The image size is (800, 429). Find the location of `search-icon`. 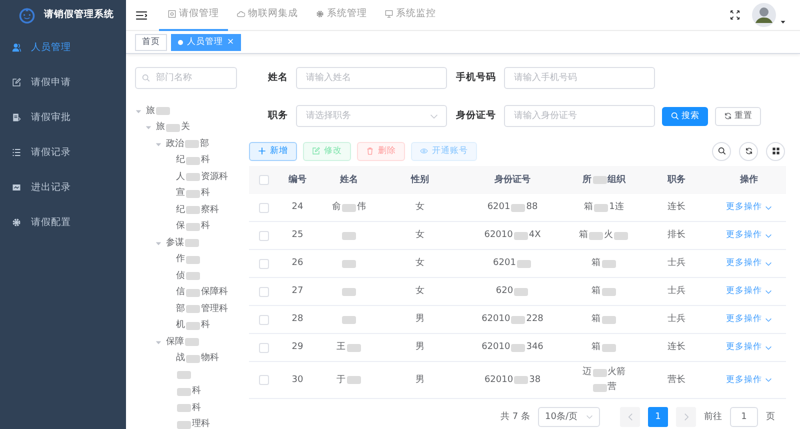

search-icon is located at coordinates (722, 151).